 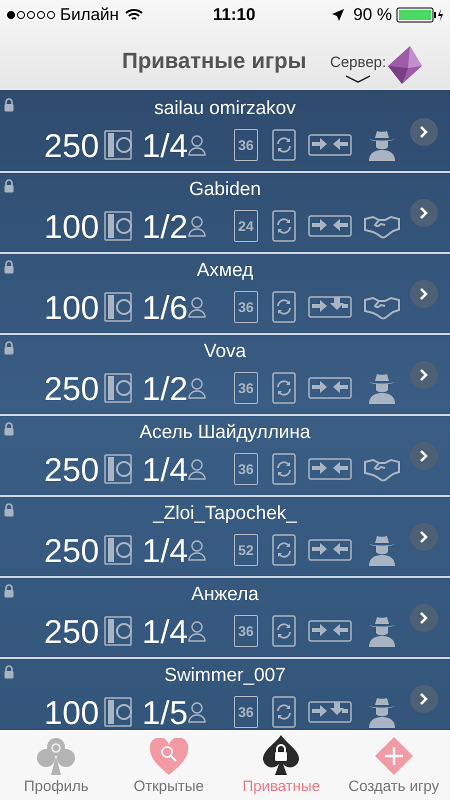 What do you see at coordinates (377, 66) in the screenshot?
I see `server-selector: Сервер:` at bounding box center [377, 66].